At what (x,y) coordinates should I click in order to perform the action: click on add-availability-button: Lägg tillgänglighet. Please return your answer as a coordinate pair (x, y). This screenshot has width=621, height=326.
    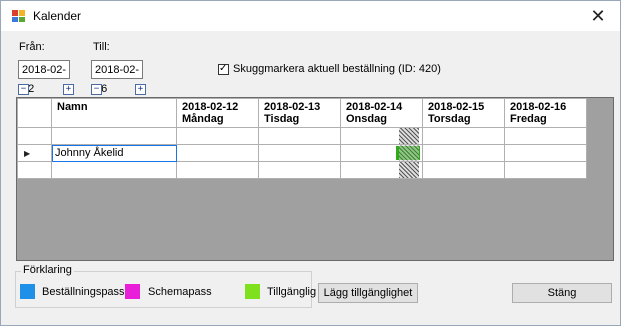
    Looking at the image, I should click on (368, 293).